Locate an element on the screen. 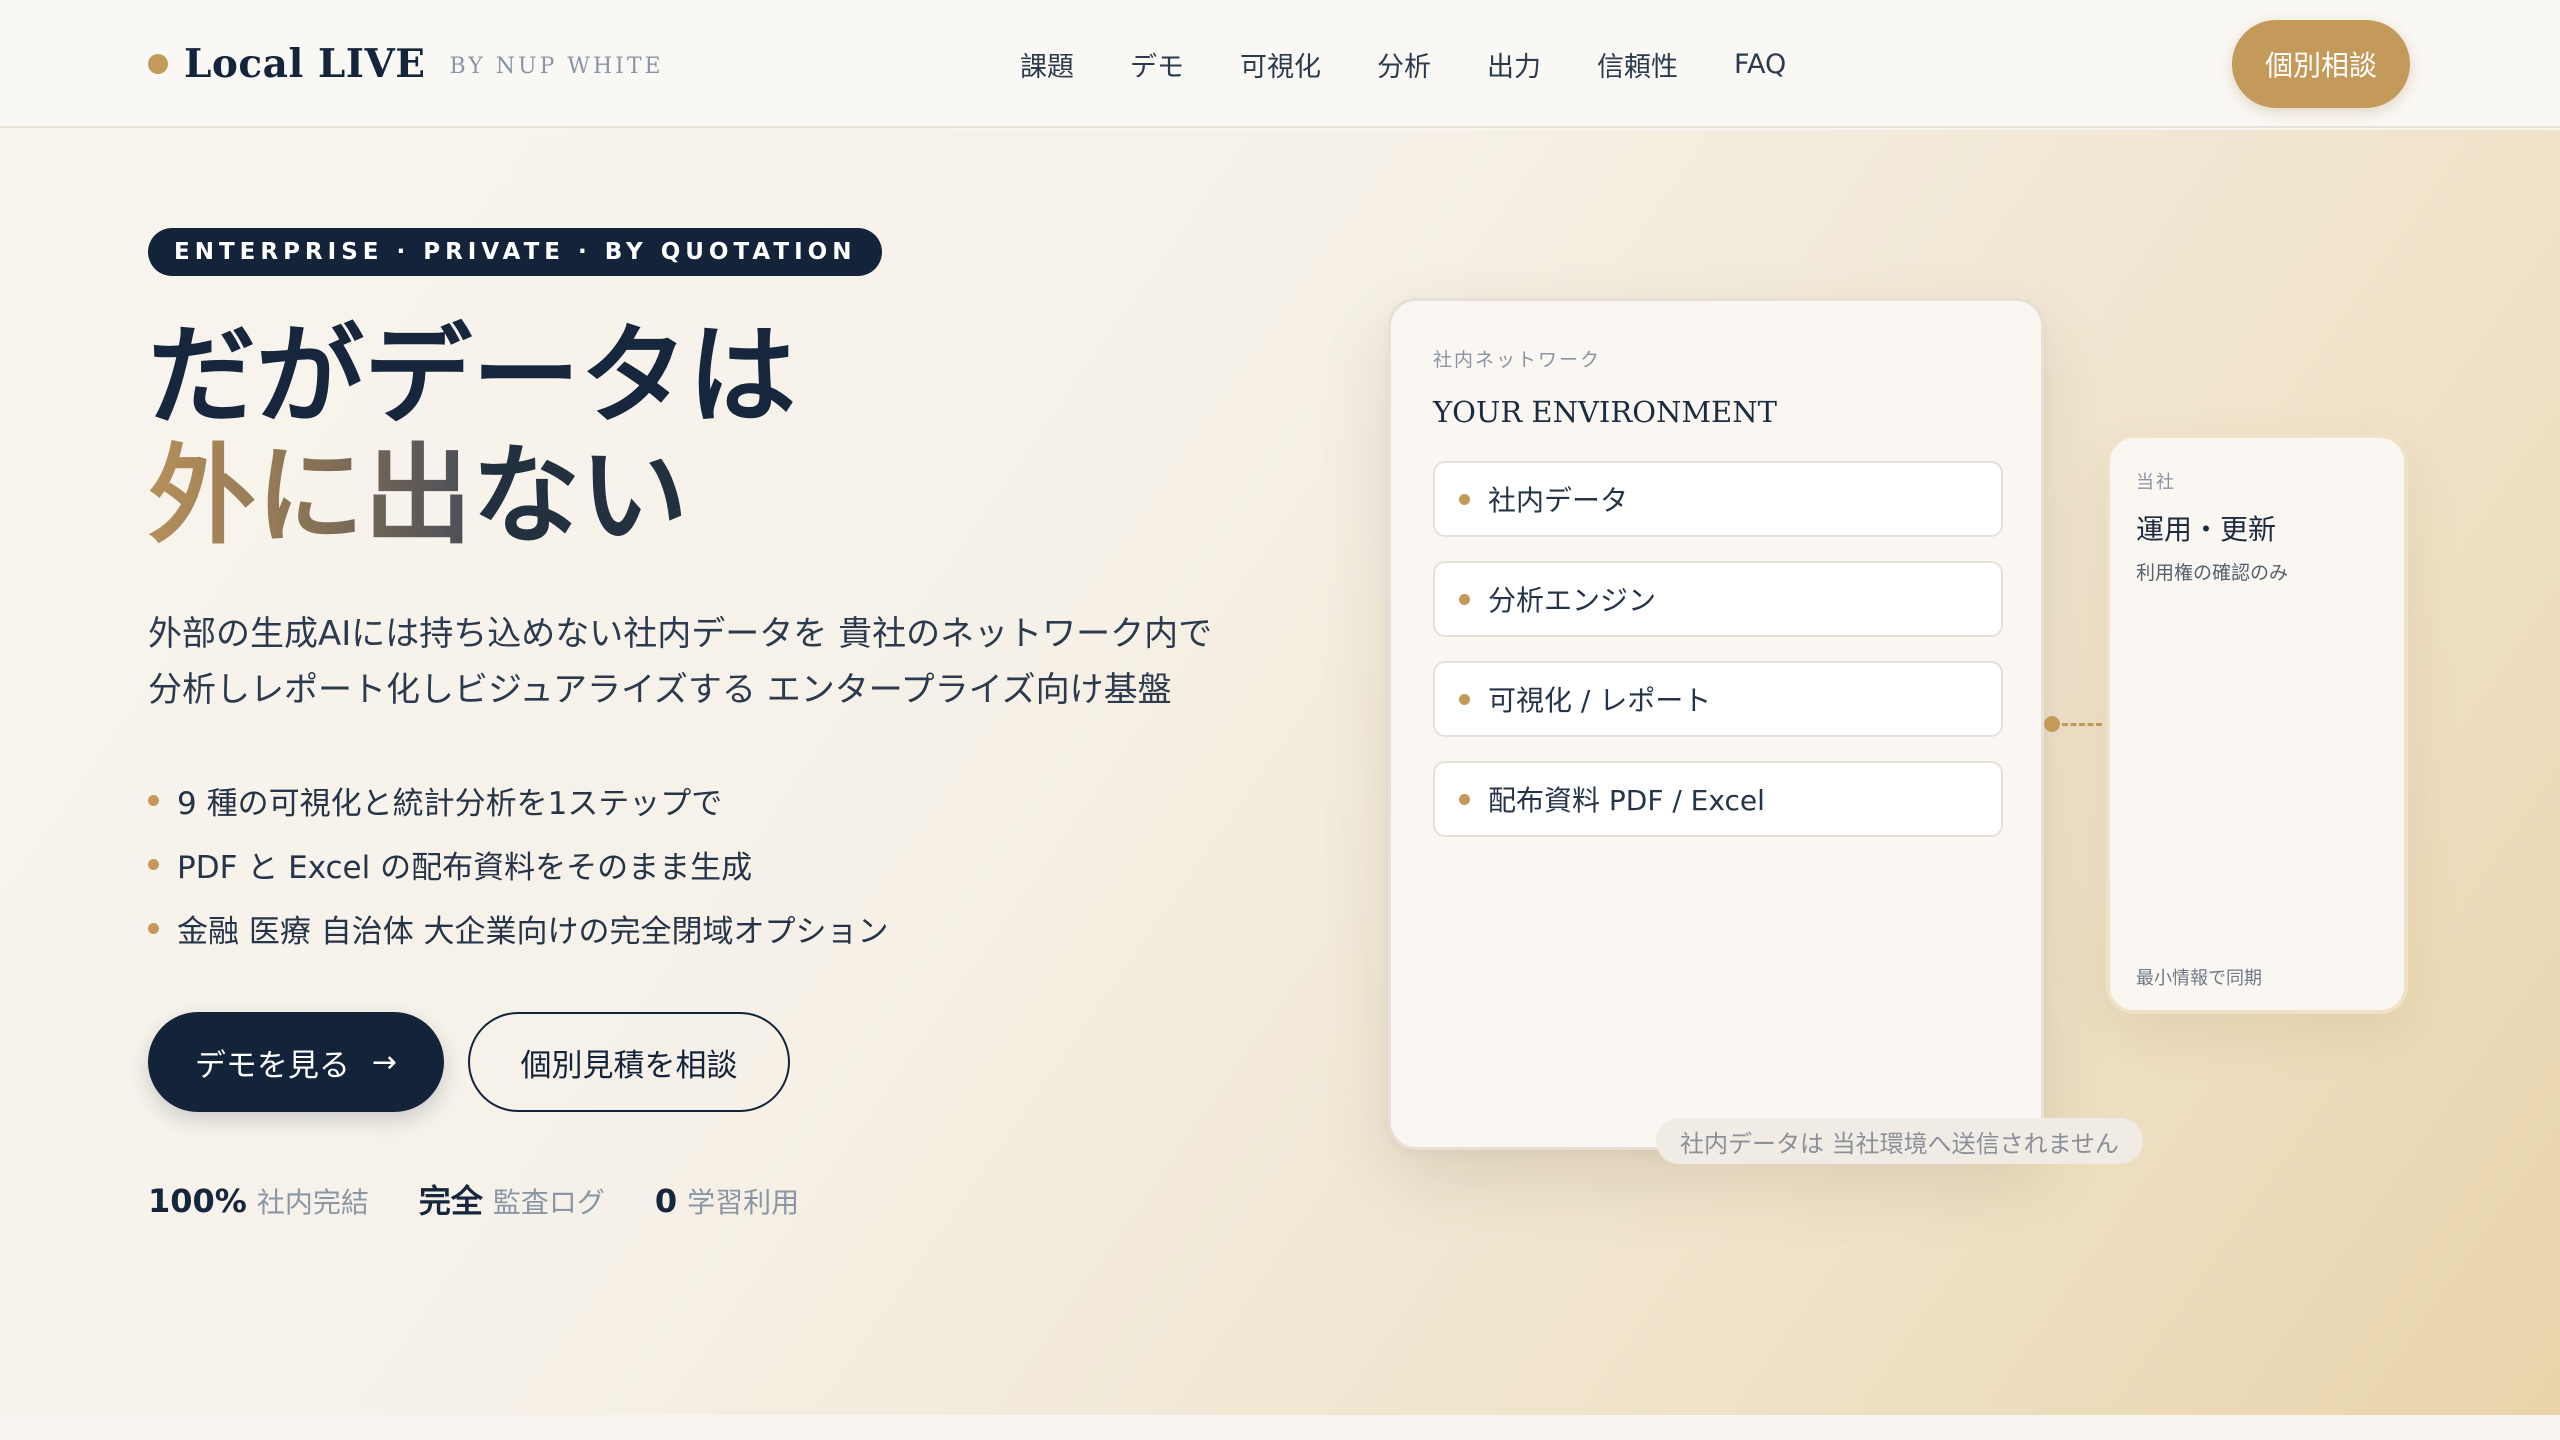  nav-item-issues: 課題 is located at coordinates (1047, 64).